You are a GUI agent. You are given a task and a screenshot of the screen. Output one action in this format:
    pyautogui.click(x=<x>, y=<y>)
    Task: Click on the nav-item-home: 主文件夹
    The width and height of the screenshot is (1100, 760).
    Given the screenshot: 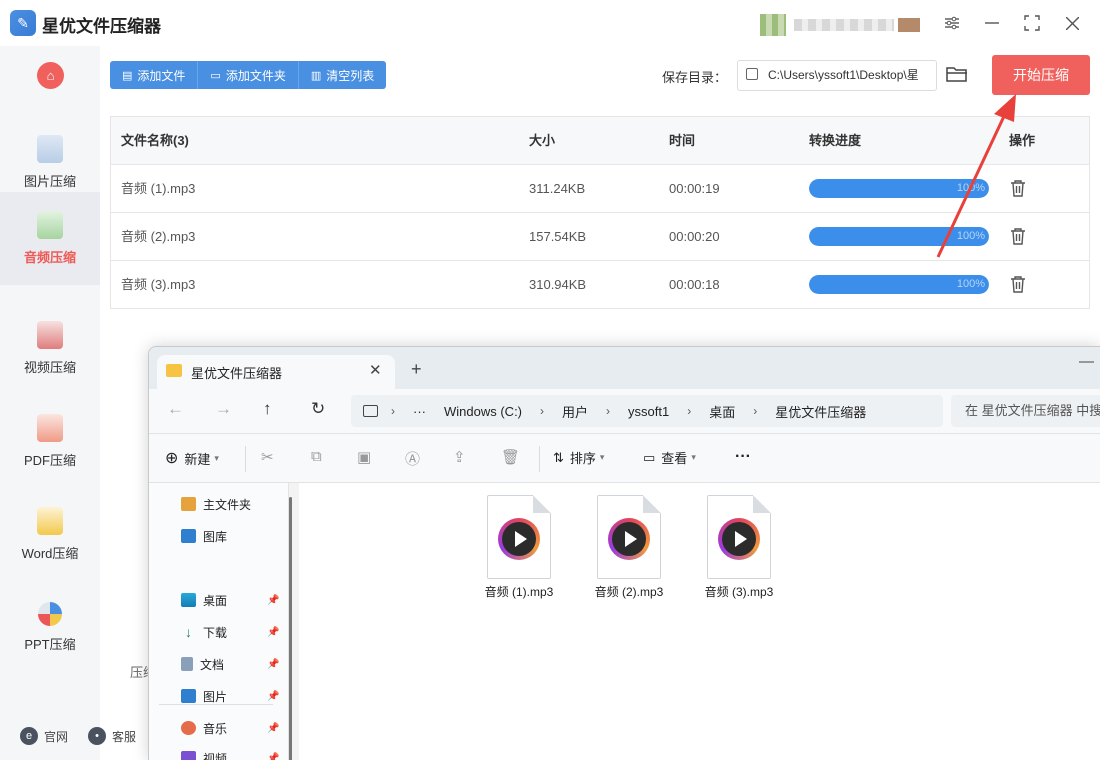 What is the action you would take?
    pyautogui.click(x=216, y=504)
    